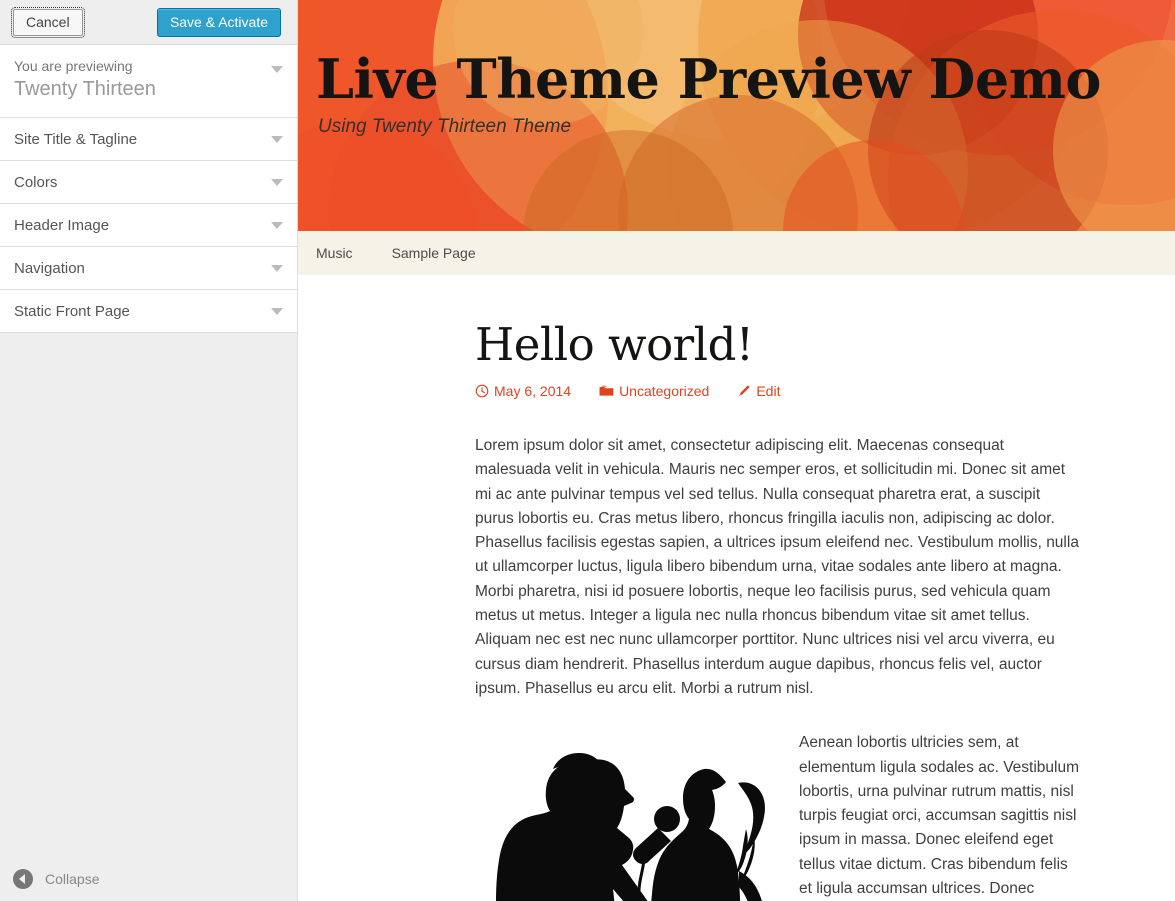  I want to click on post-date-label: May 6, 2014, so click(533, 391).